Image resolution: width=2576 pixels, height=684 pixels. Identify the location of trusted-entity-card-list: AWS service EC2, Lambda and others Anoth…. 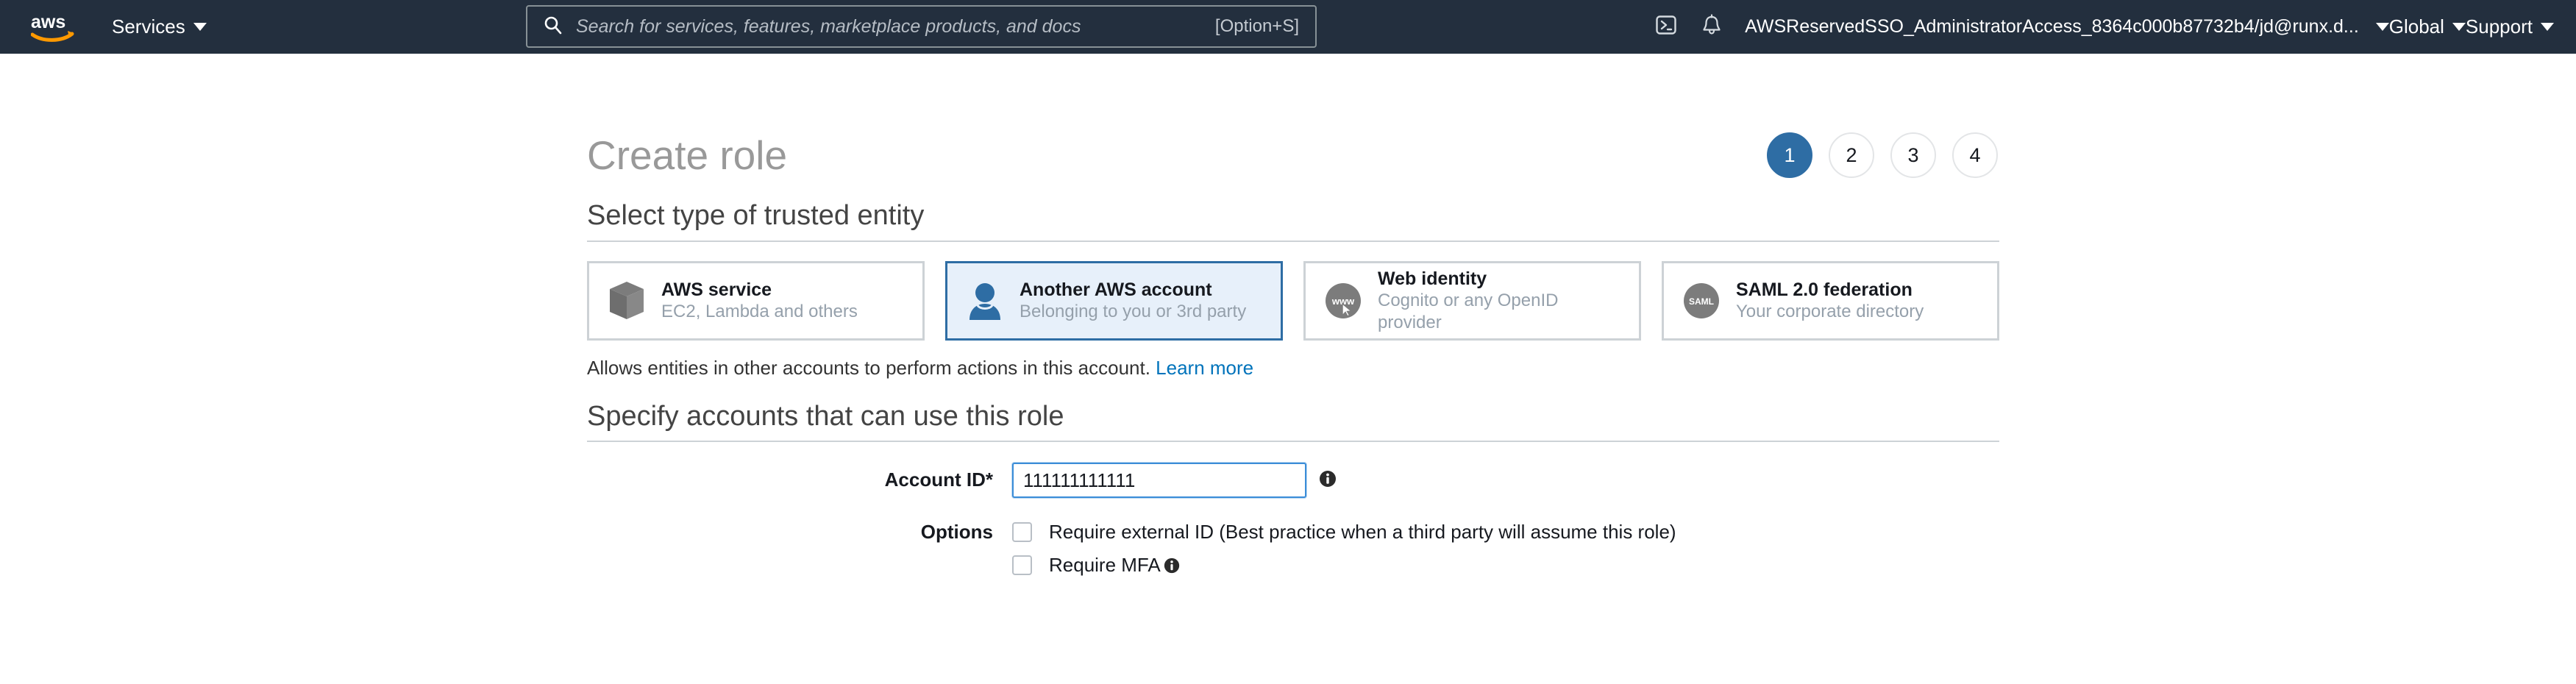
(1293, 300).